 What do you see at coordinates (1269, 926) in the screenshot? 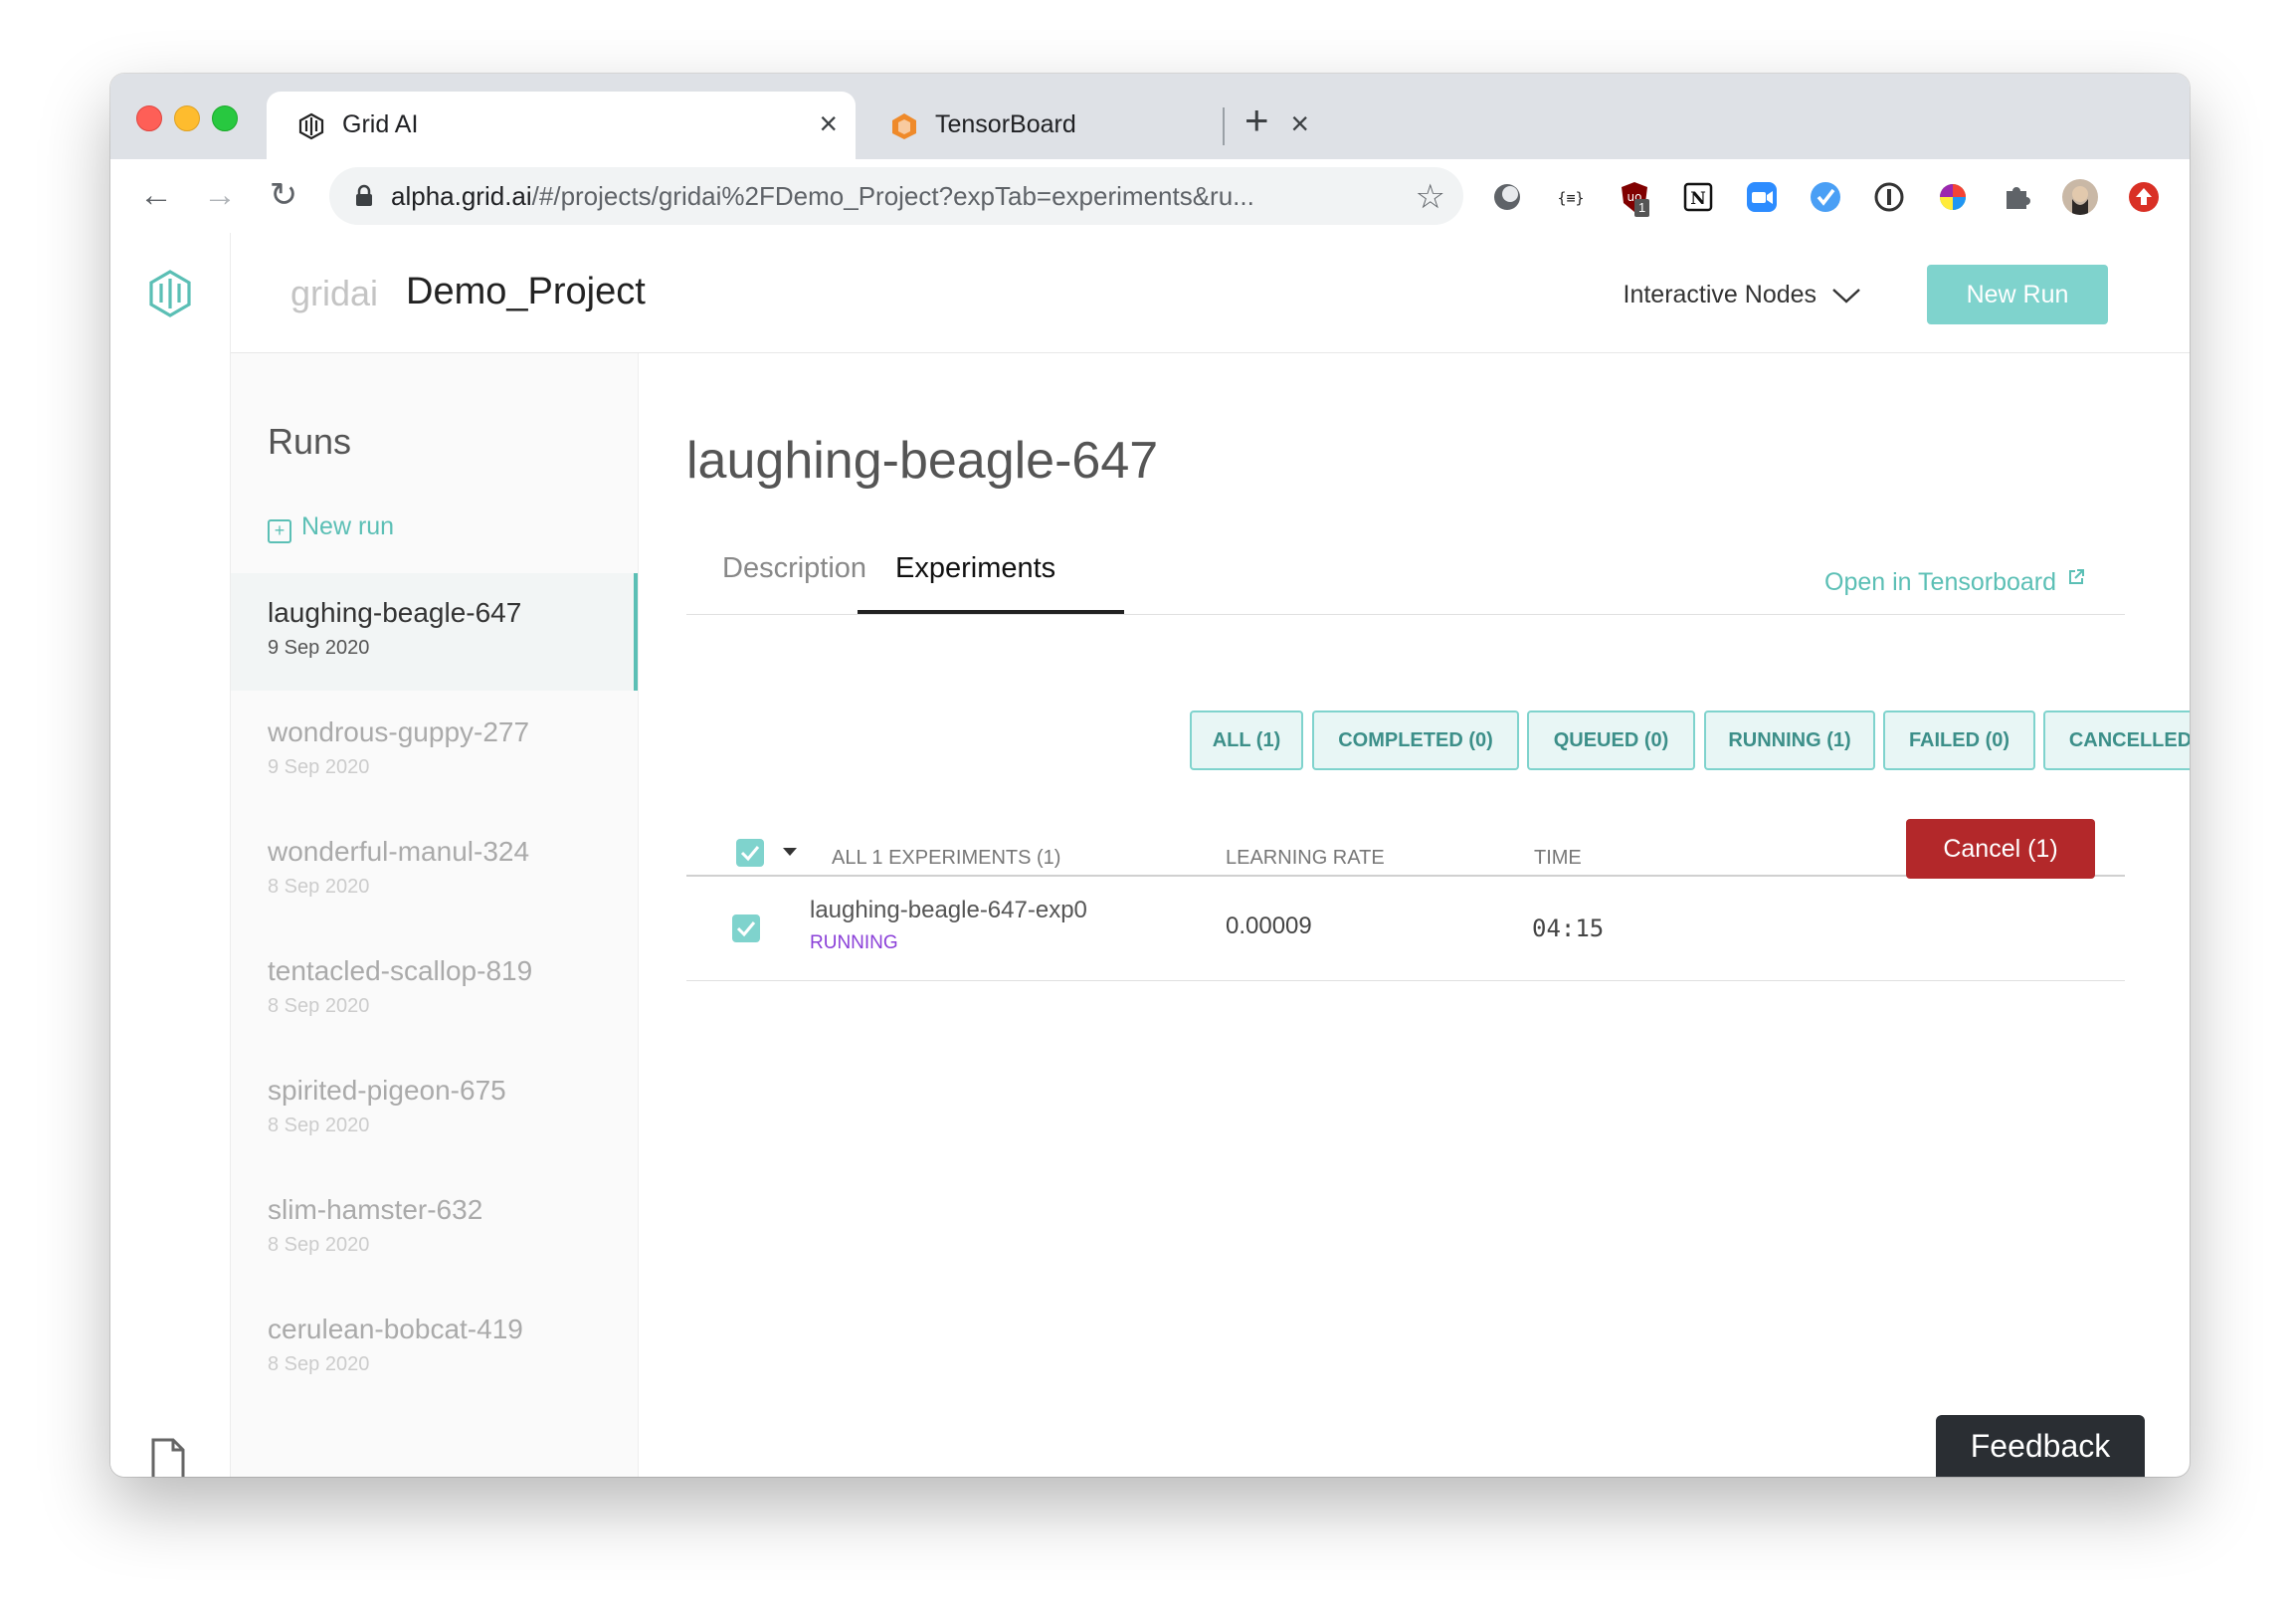
I see `learning-rate-value: 0.00009` at bounding box center [1269, 926].